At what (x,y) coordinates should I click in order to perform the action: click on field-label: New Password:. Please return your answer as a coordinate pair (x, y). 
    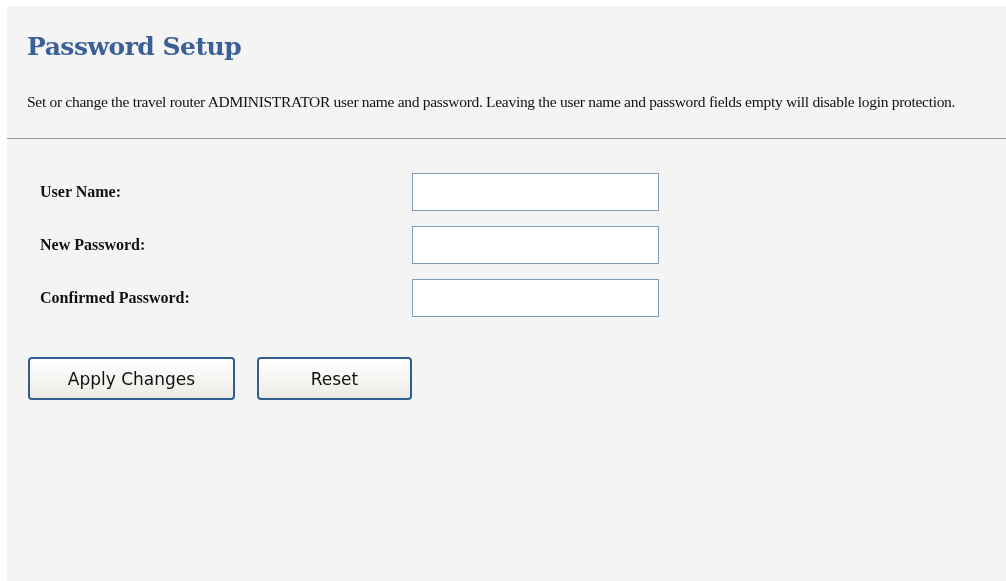
    Looking at the image, I should click on (93, 245).